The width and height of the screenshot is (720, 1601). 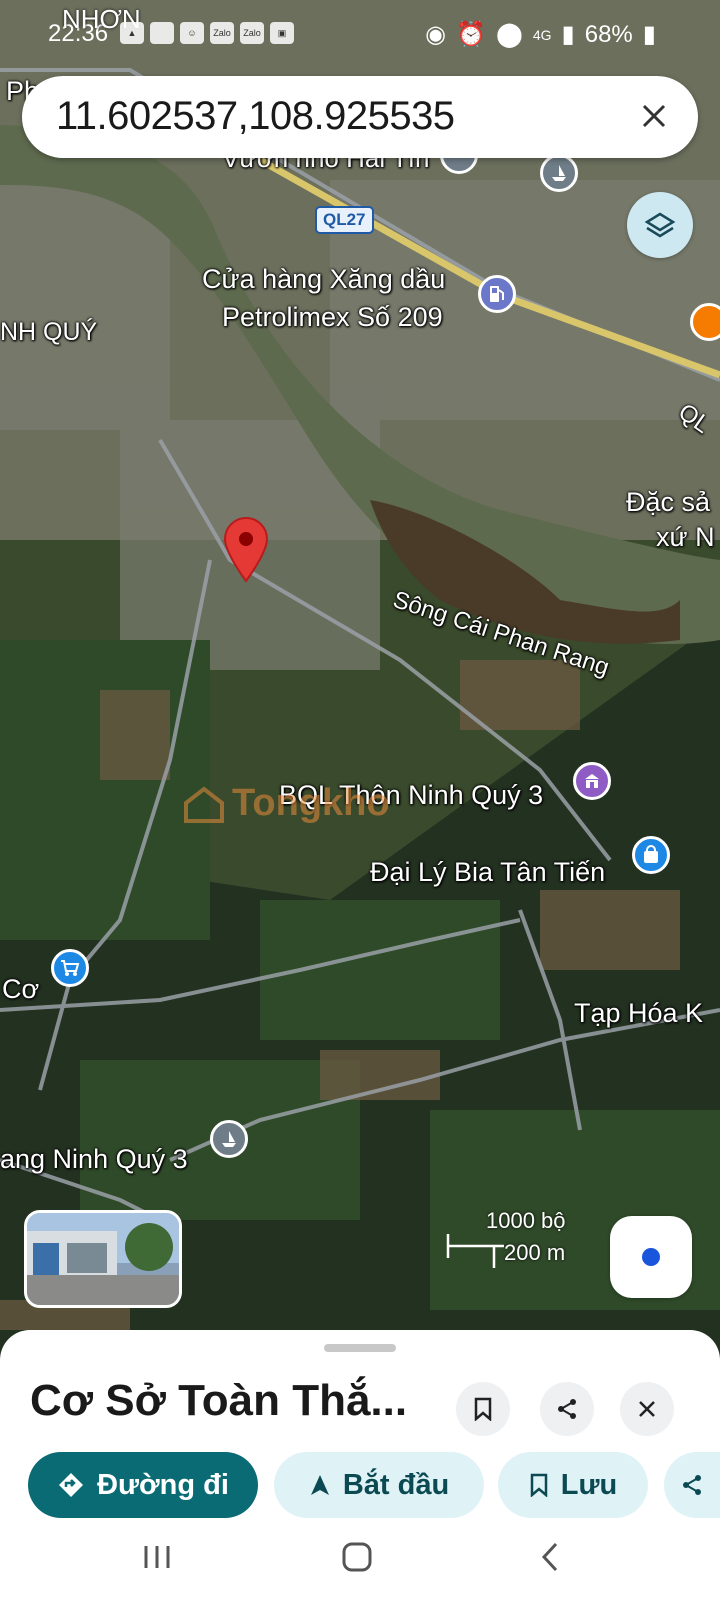 I want to click on clear-search-button, so click(x=654, y=116).